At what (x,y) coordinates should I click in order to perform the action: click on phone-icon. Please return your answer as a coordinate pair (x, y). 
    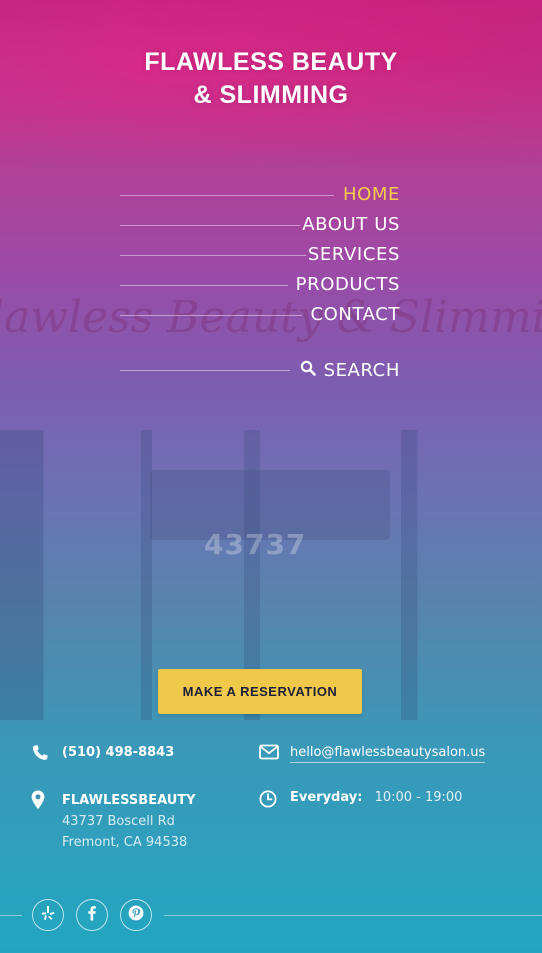
    Looking at the image, I should click on (40, 753).